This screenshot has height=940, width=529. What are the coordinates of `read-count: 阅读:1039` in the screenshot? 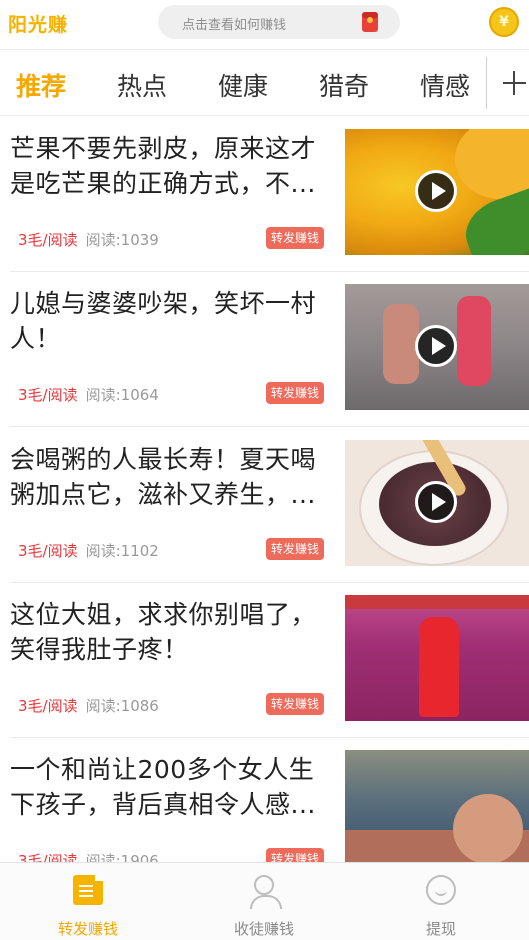 It's located at (122, 240).